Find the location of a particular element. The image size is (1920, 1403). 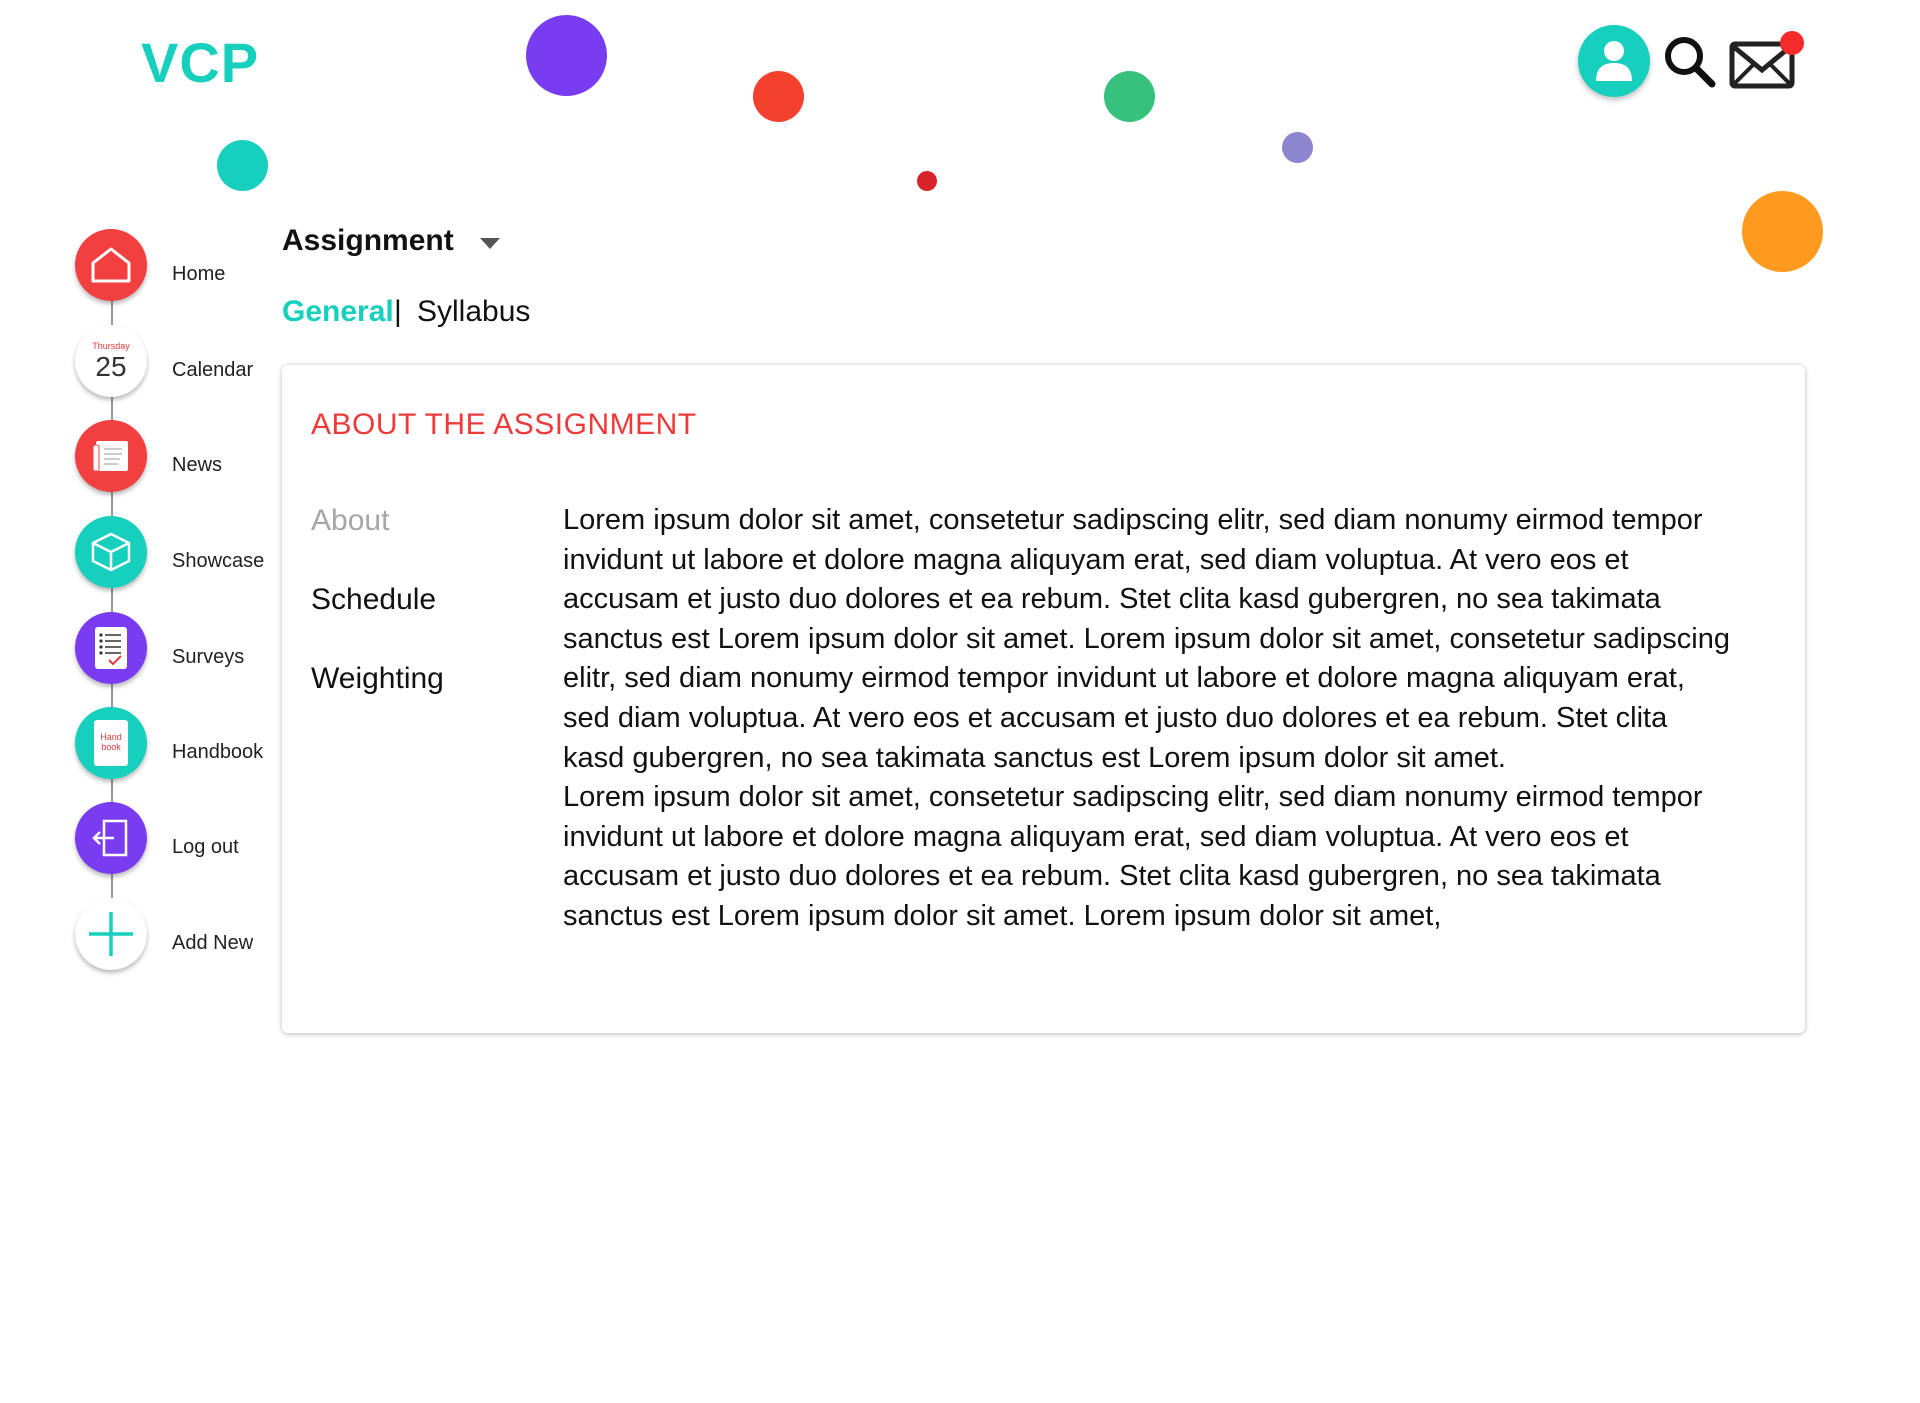

sidebar-item-label: Calendar is located at coordinates (213, 370).